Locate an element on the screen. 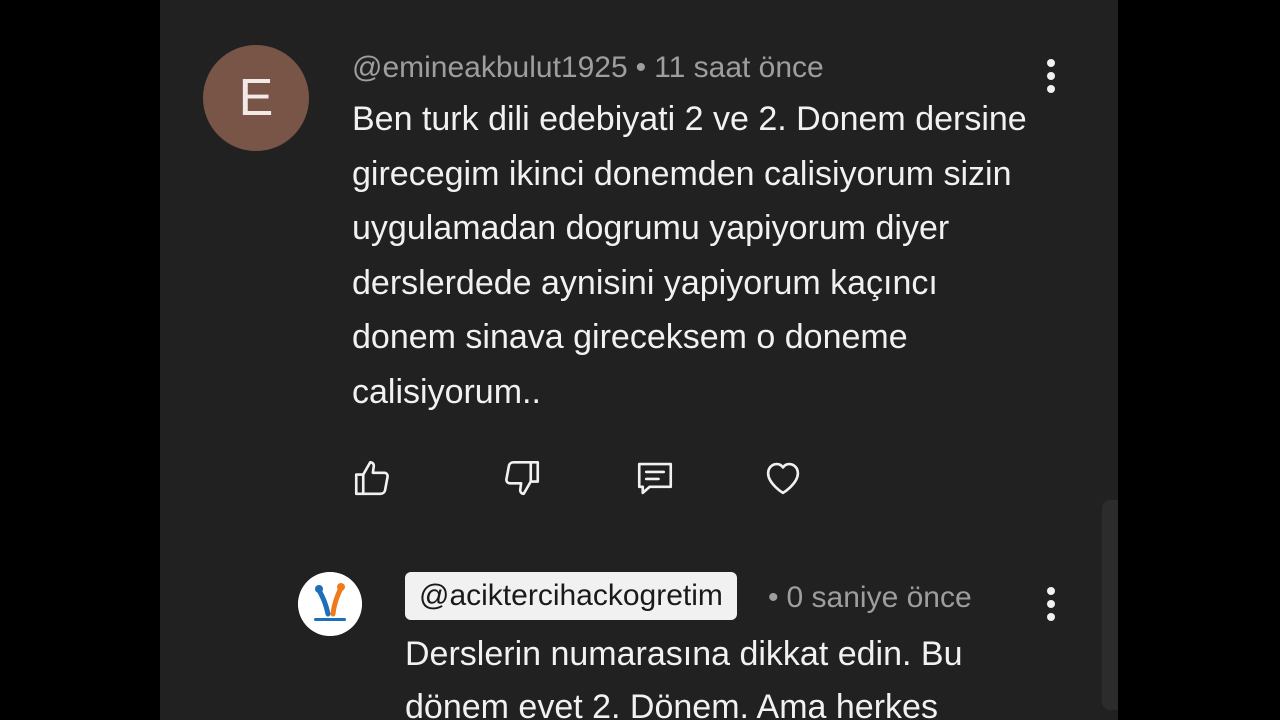 Image resolution: width=1280 pixels, height=720 pixels. reply-button is located at coordinates (655, 478).